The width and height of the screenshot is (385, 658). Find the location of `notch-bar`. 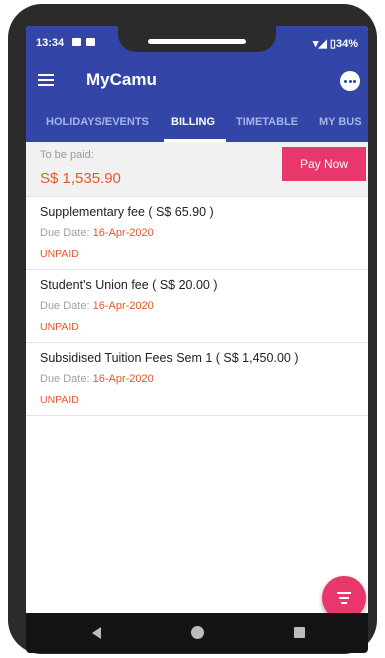

notch-bar is located at coordinates (197, 41).